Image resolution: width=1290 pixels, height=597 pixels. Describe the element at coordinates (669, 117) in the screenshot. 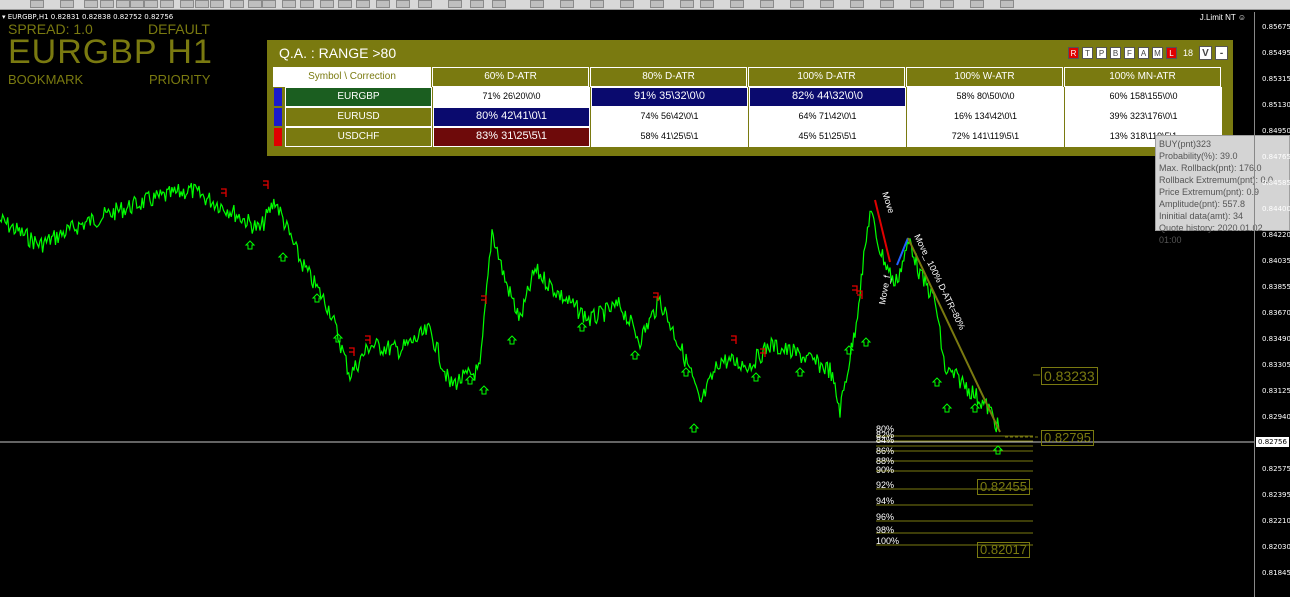

I see `correction-cell: 74% 56\42\0\1` at that location.